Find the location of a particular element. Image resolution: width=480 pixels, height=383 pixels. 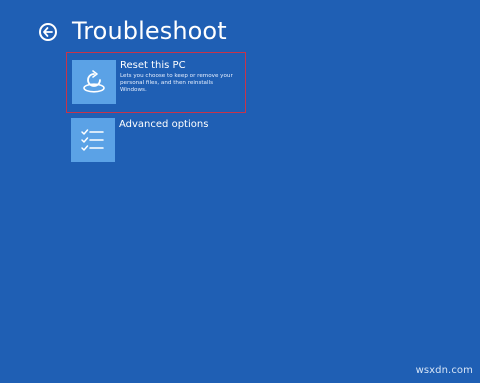

back-button is located at coordinates (48, 32).